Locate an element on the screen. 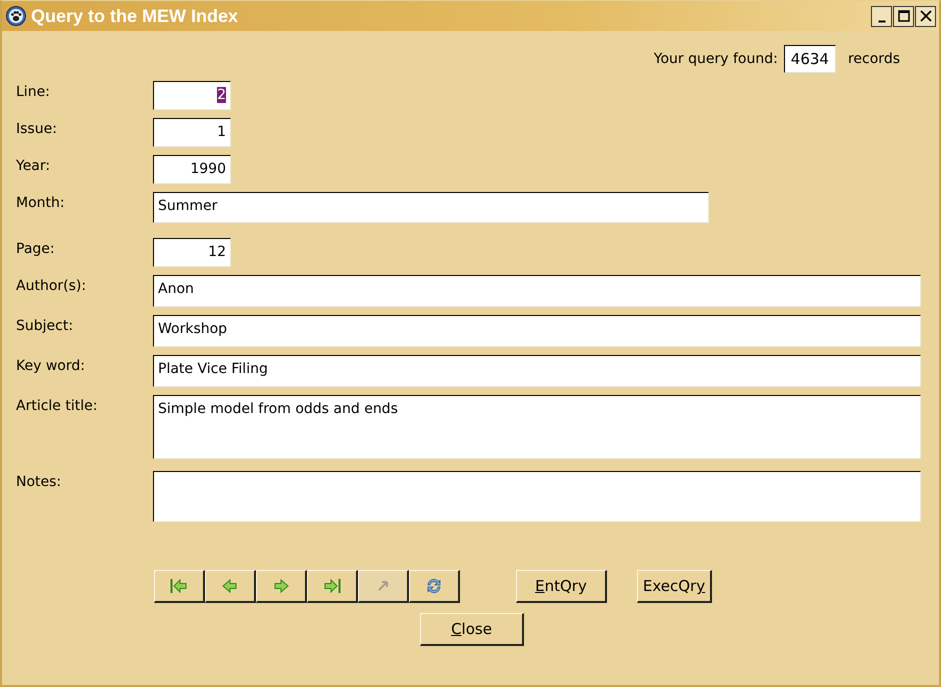  window-title: Query to the MEW Index is located at coordinates (135, 16).